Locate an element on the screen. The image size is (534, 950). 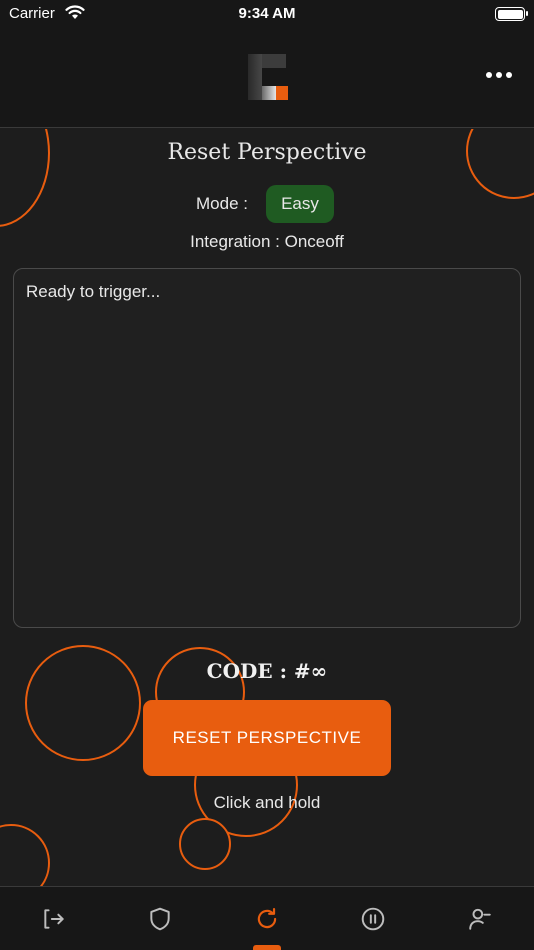
tab-reset is located at coordinates (267, 918).